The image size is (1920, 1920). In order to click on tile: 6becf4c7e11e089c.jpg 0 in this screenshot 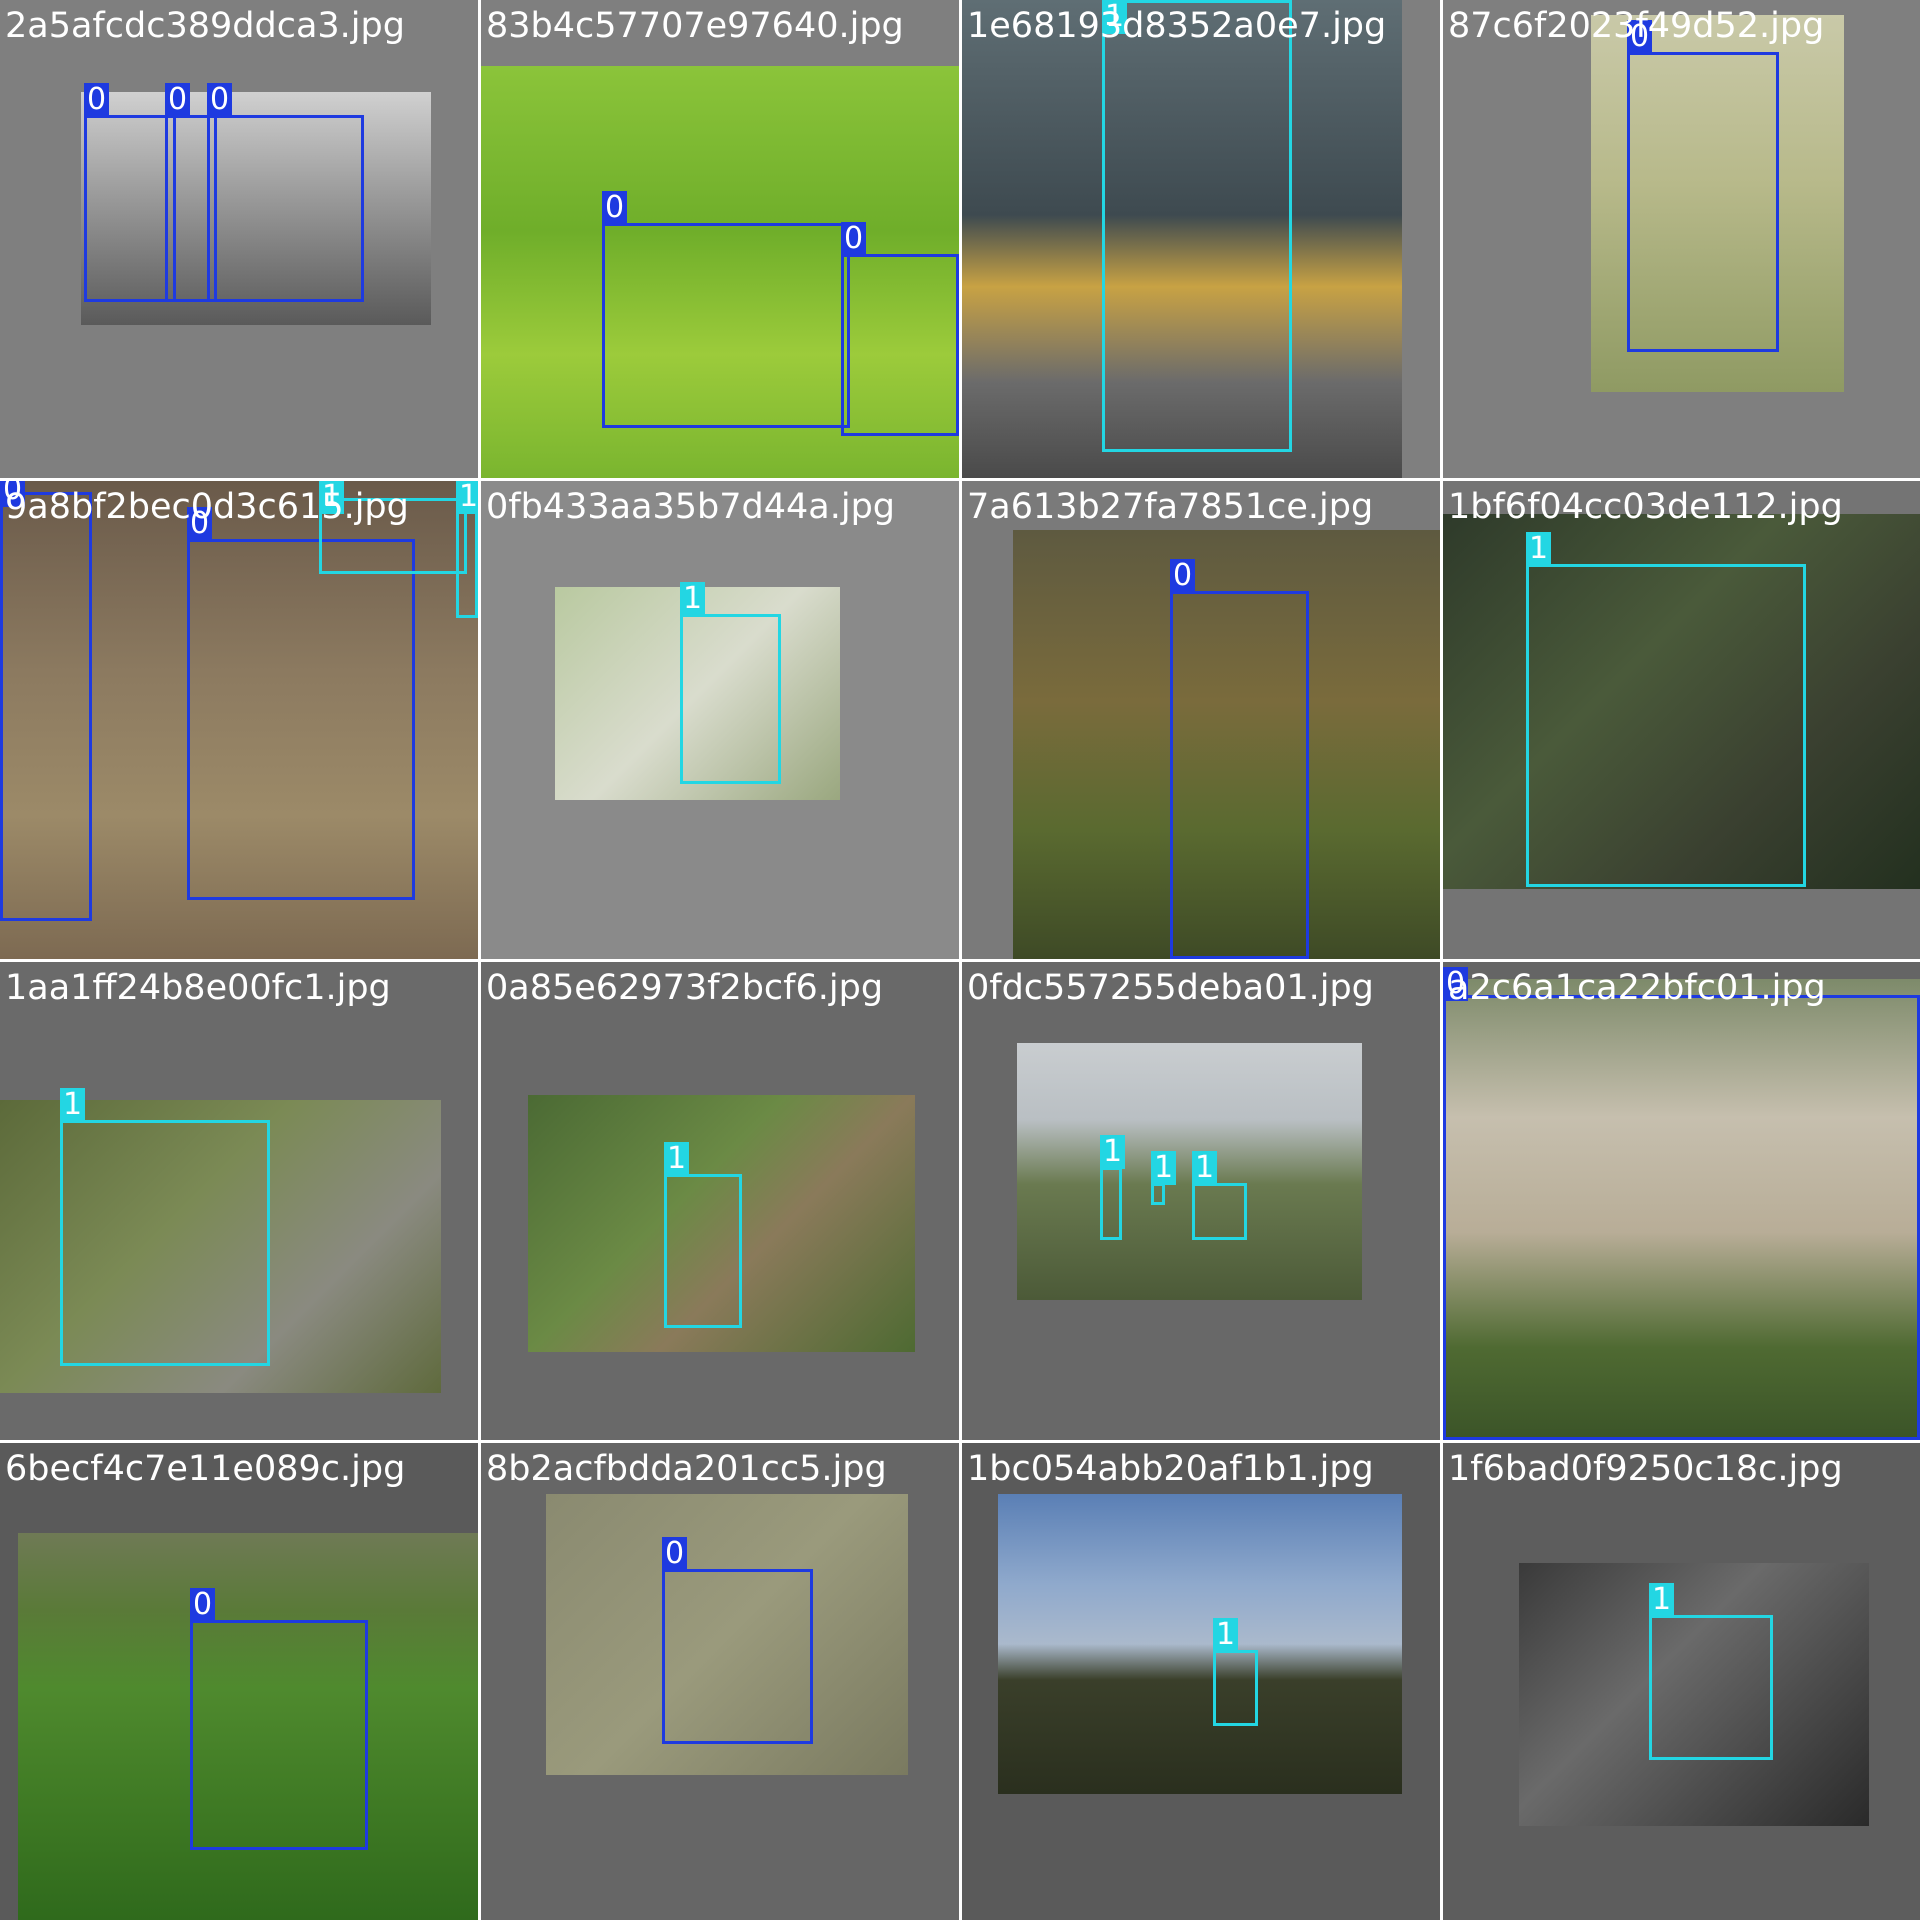, I will do `click(239, 1681)`.